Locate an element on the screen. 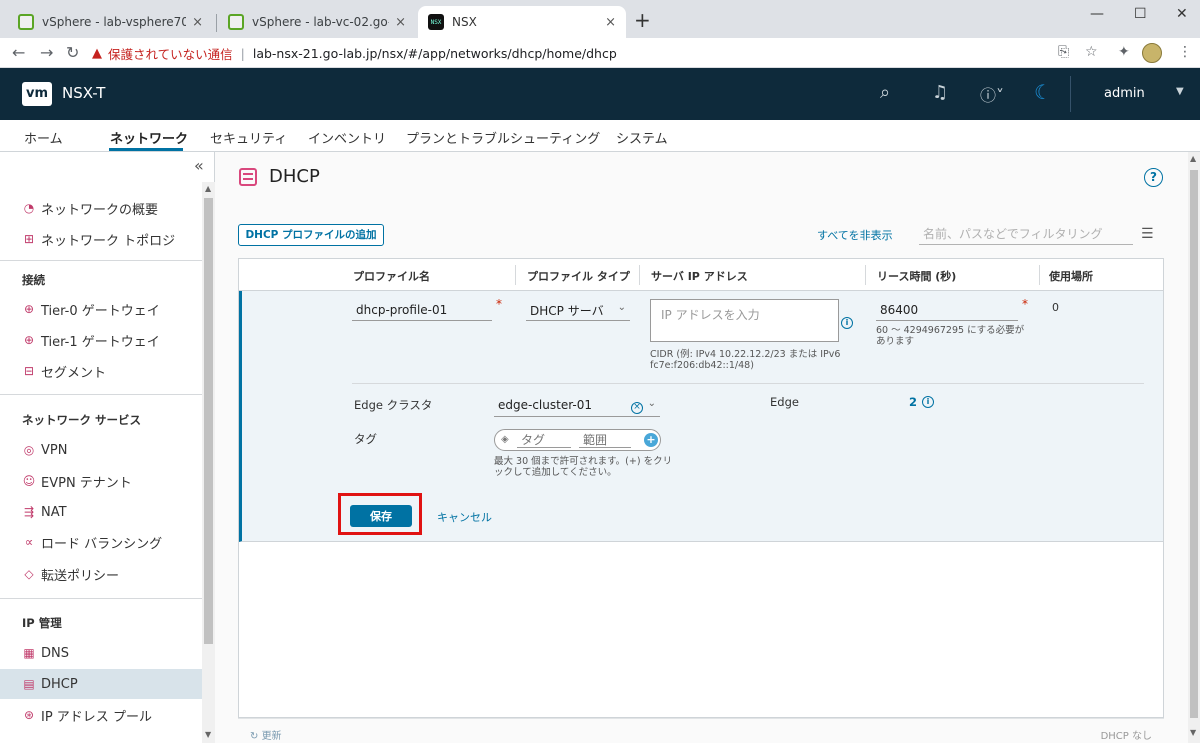 This screenshot has height=743, width=1200. edge-count-link: 2 is located at coordinates (913, 402).